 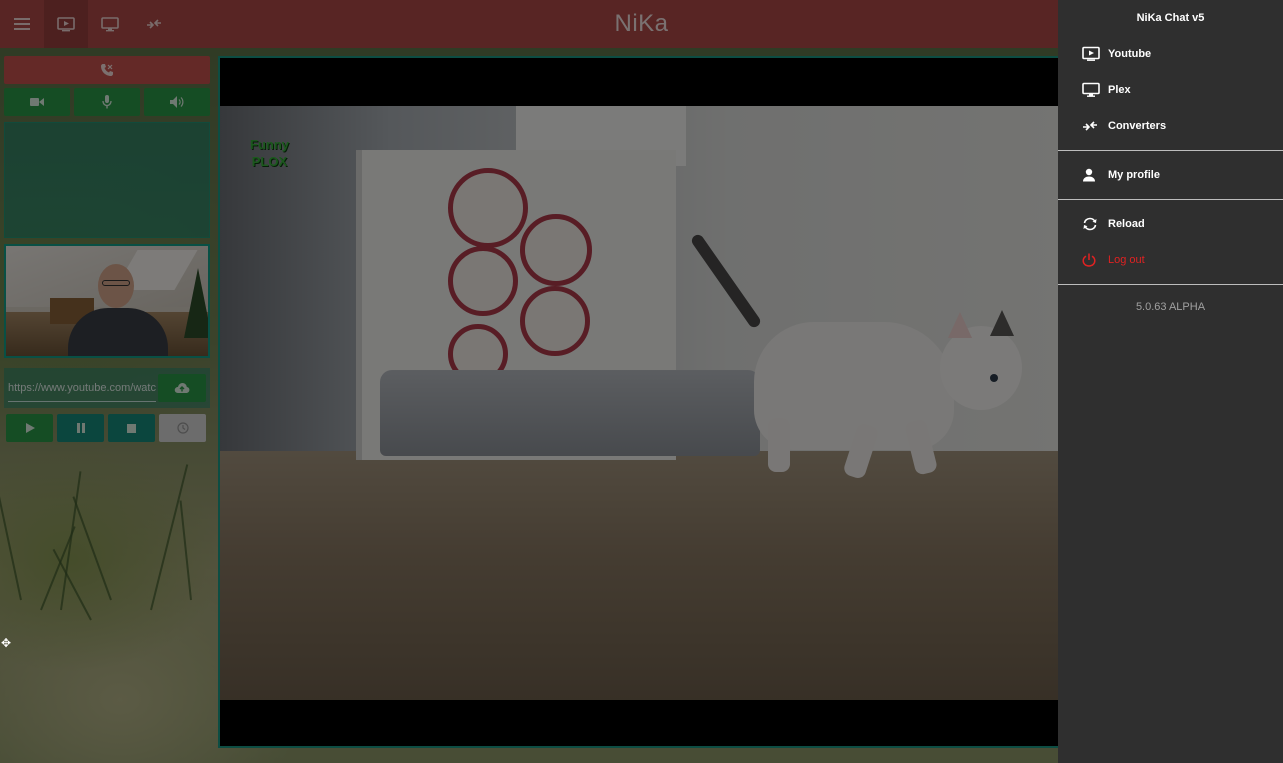 What do you see at coordinates (1091, 89) in the screenshot?
I see `monitor-icon` at bounding box center [1091, 89].